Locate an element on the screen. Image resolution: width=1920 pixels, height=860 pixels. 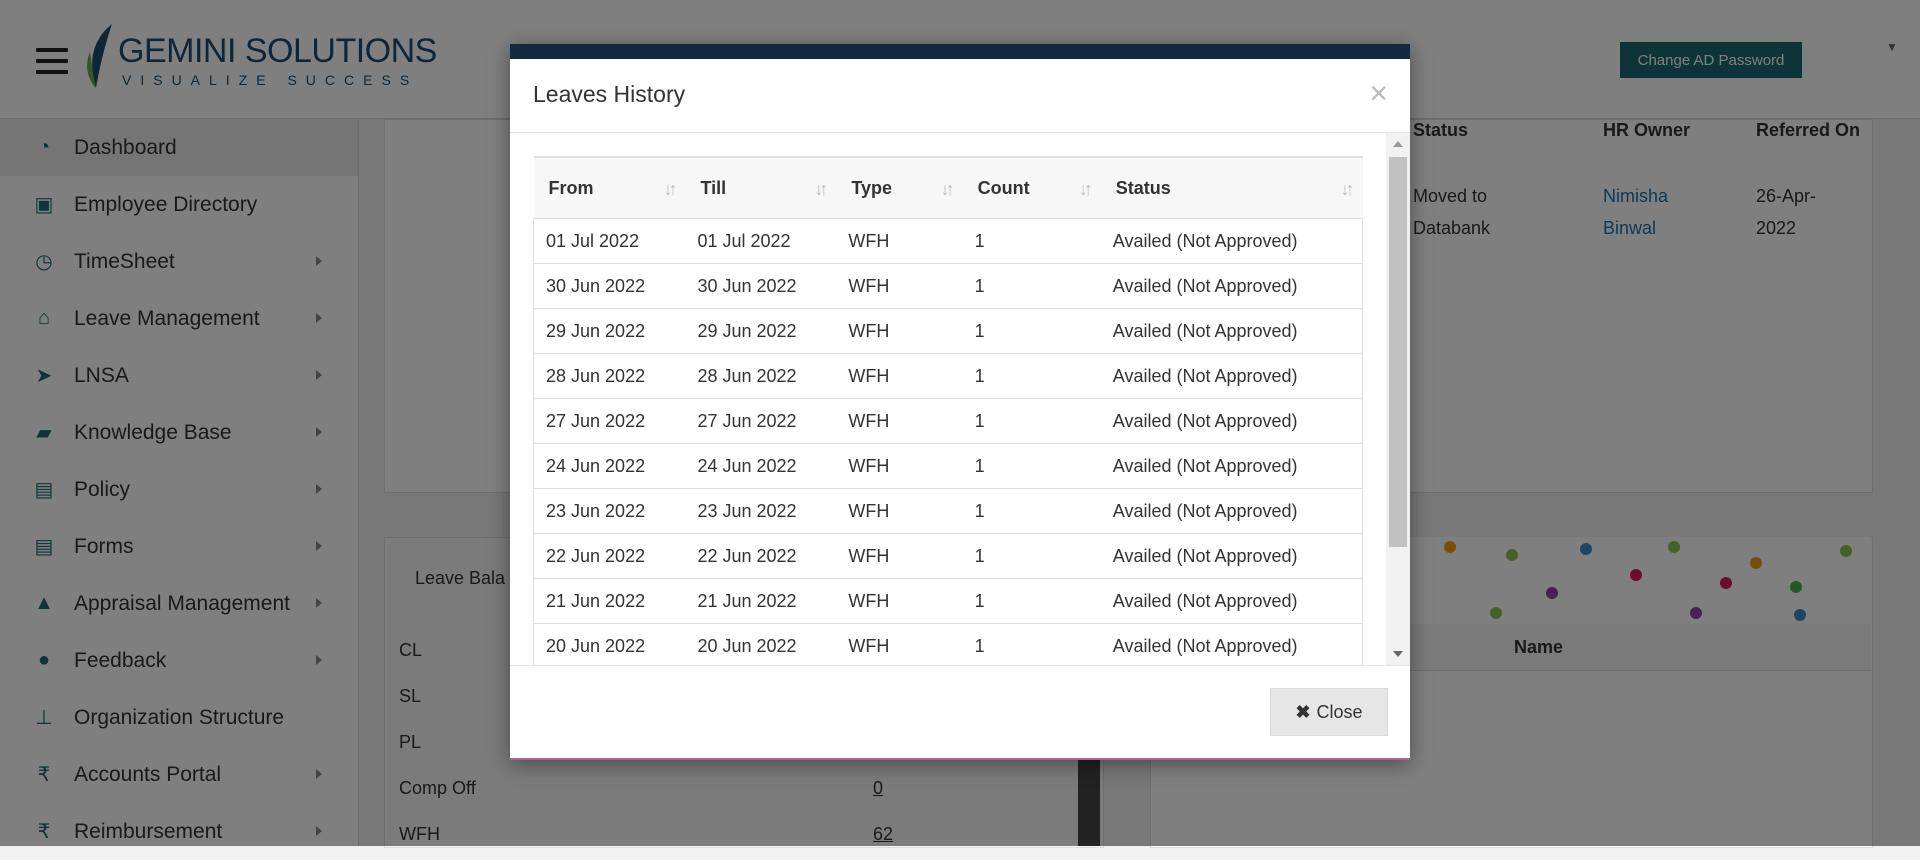
scroll-thumb is located at coordinates (1398, 352).